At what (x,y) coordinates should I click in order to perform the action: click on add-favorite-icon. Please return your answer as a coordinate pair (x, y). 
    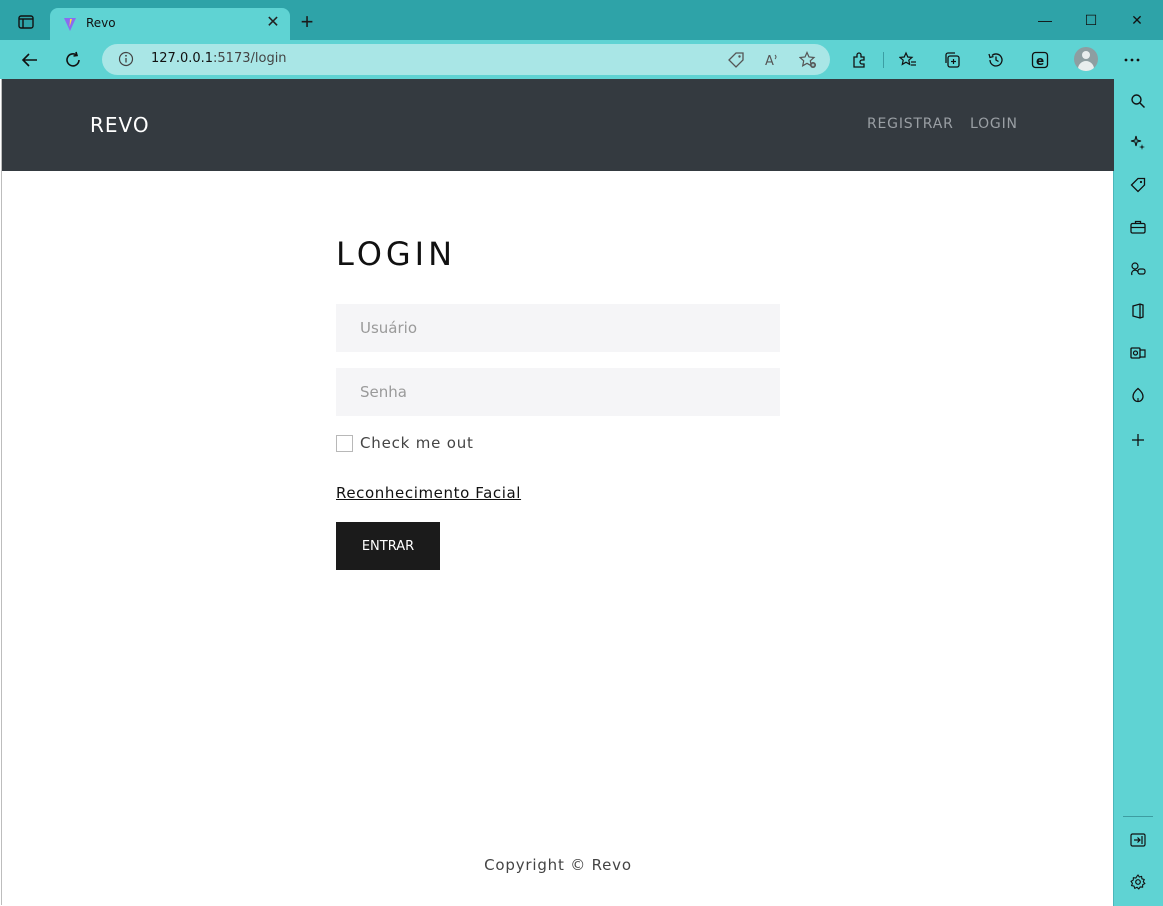
    Looking at the image, I should click on (808, 60).